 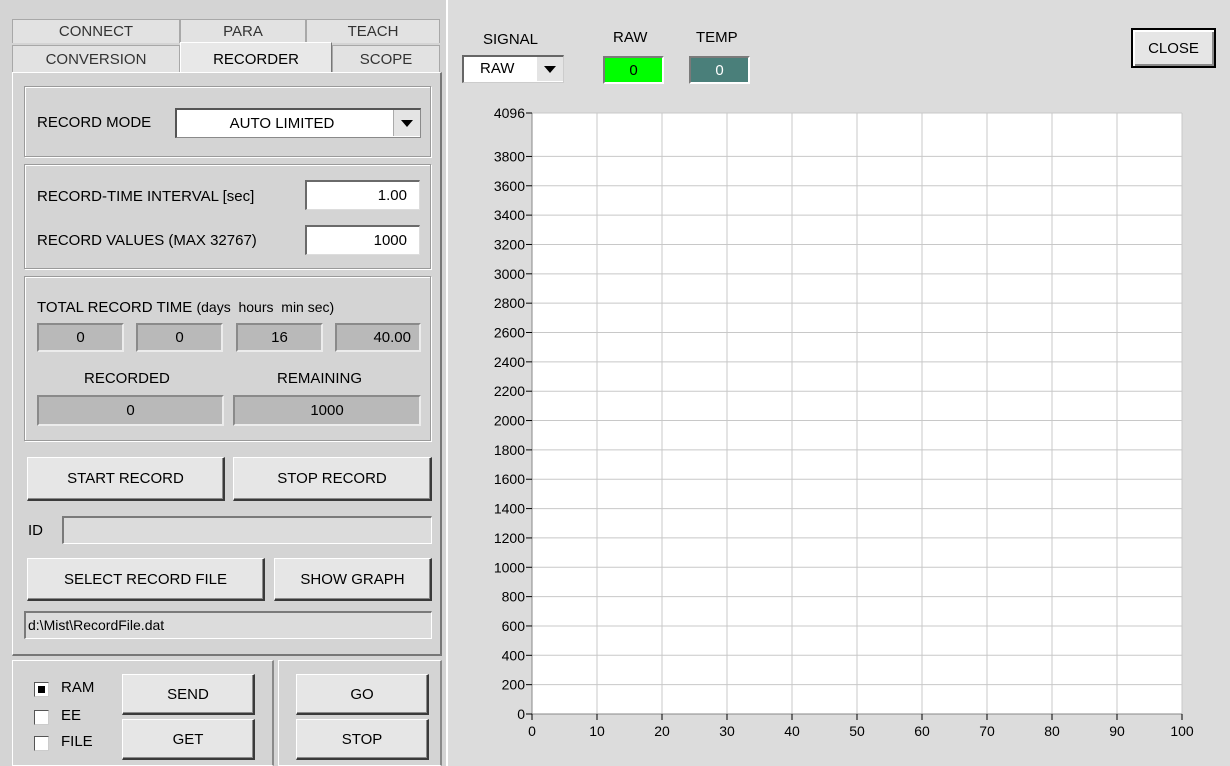 I want to click on interval-label: RECORD-TIME INTERVAL [sec], so click(x=146, y=196).